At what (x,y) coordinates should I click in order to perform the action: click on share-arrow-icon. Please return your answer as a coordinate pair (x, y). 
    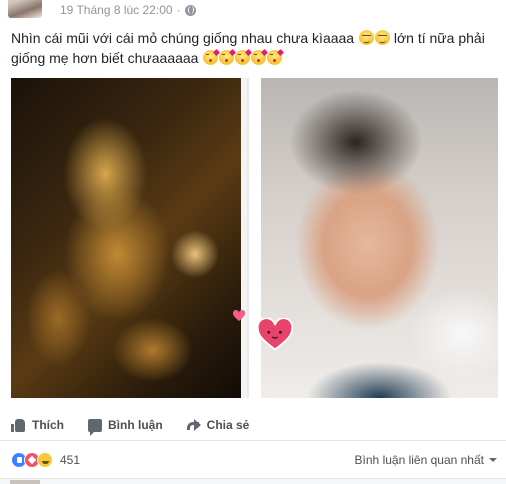
    Looking at the image, I should click on (193, 425).